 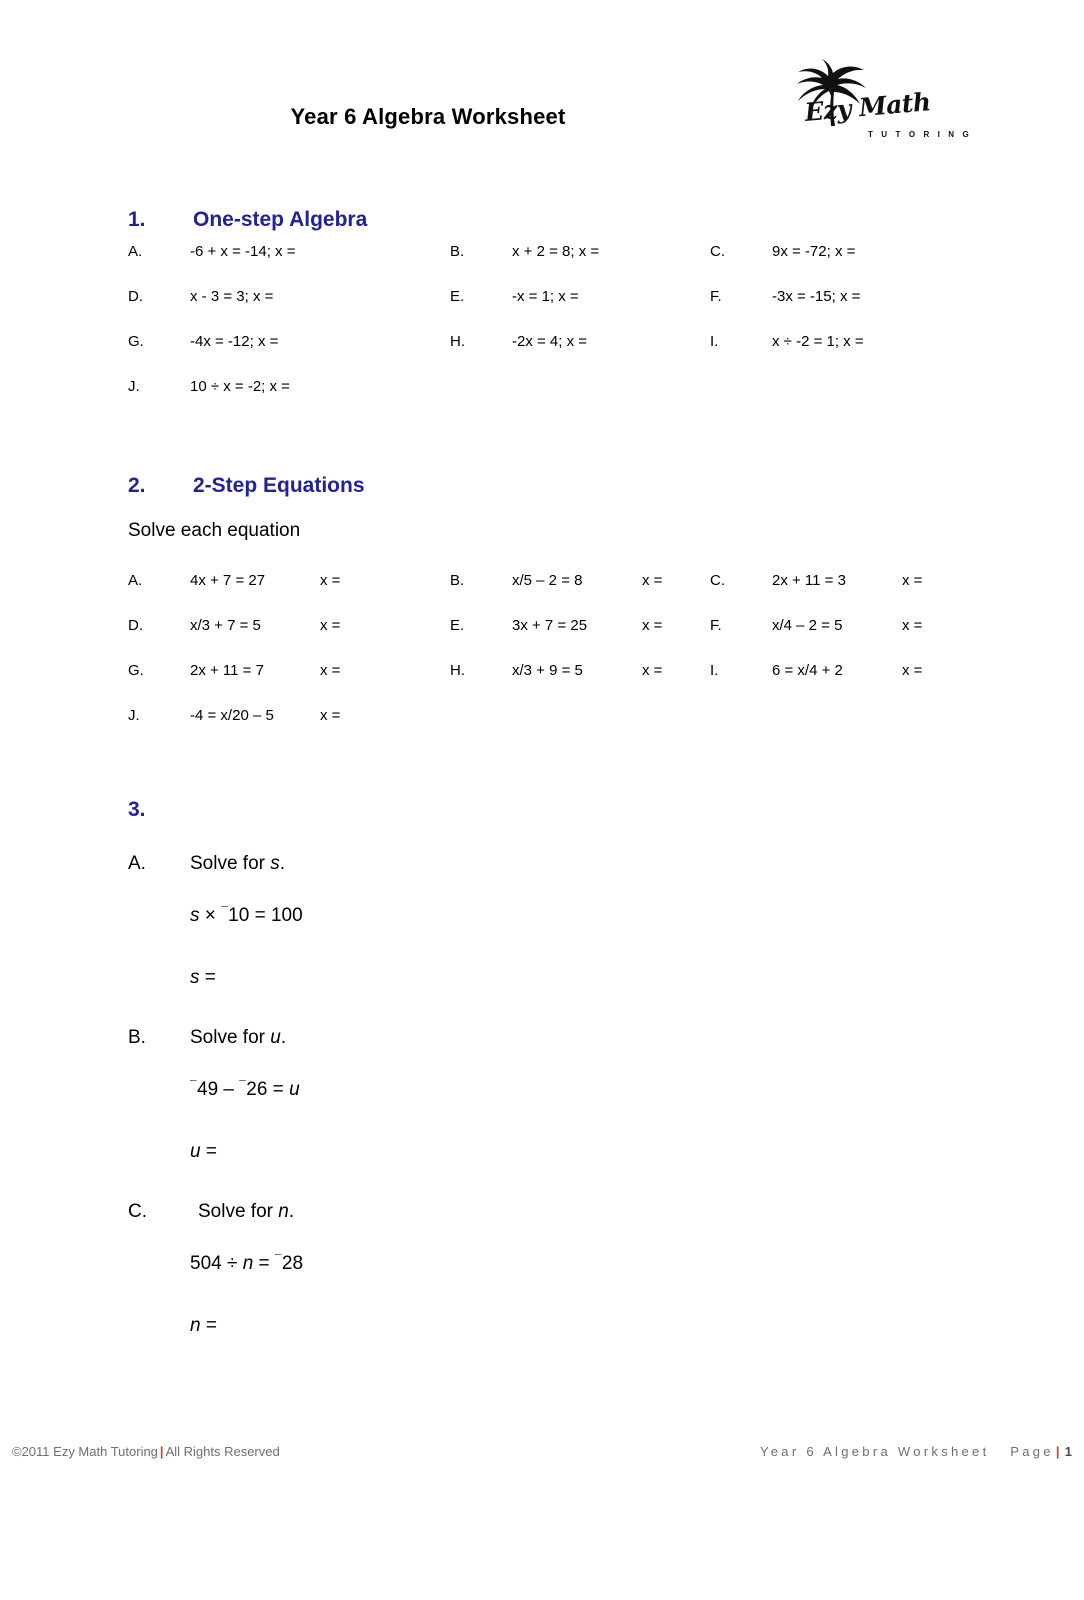 I want to click on problem-equation: 4x + 7 = 27, so click(x=228, y=580).